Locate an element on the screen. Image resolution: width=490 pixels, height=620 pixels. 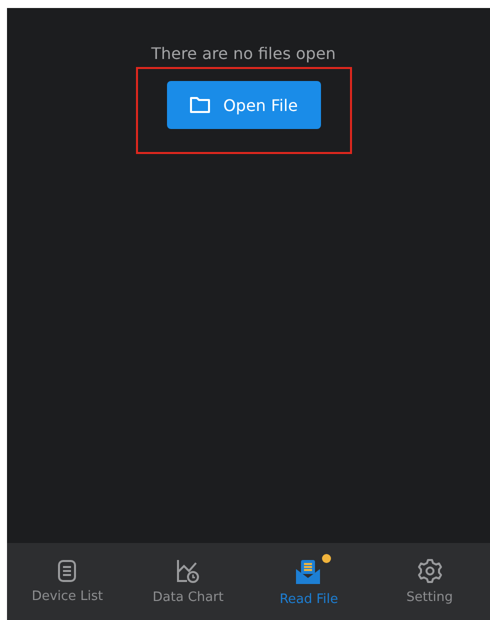
nav-tab: Data Chart is located at coordinates (188, 581).